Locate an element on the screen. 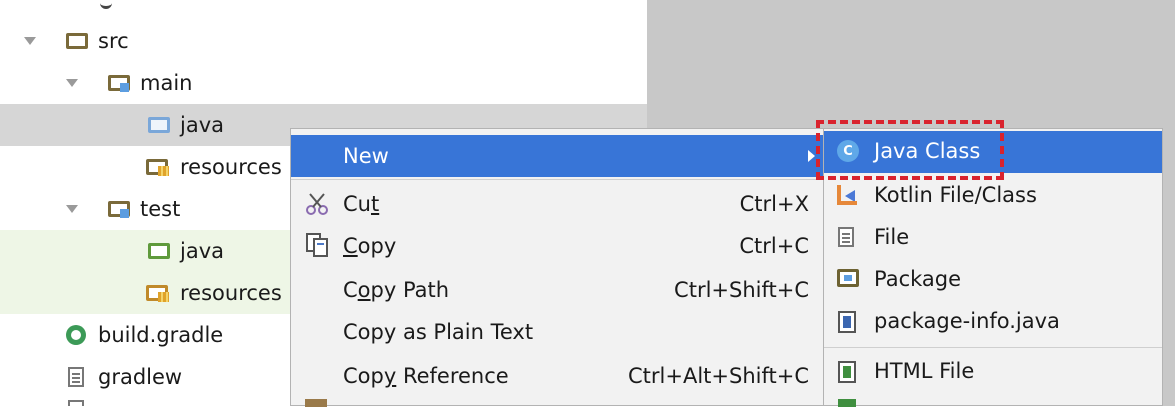 The width and height of the screenshot is (1175, 407). menu-item-label: Cut is located at coordinates (361, 204).